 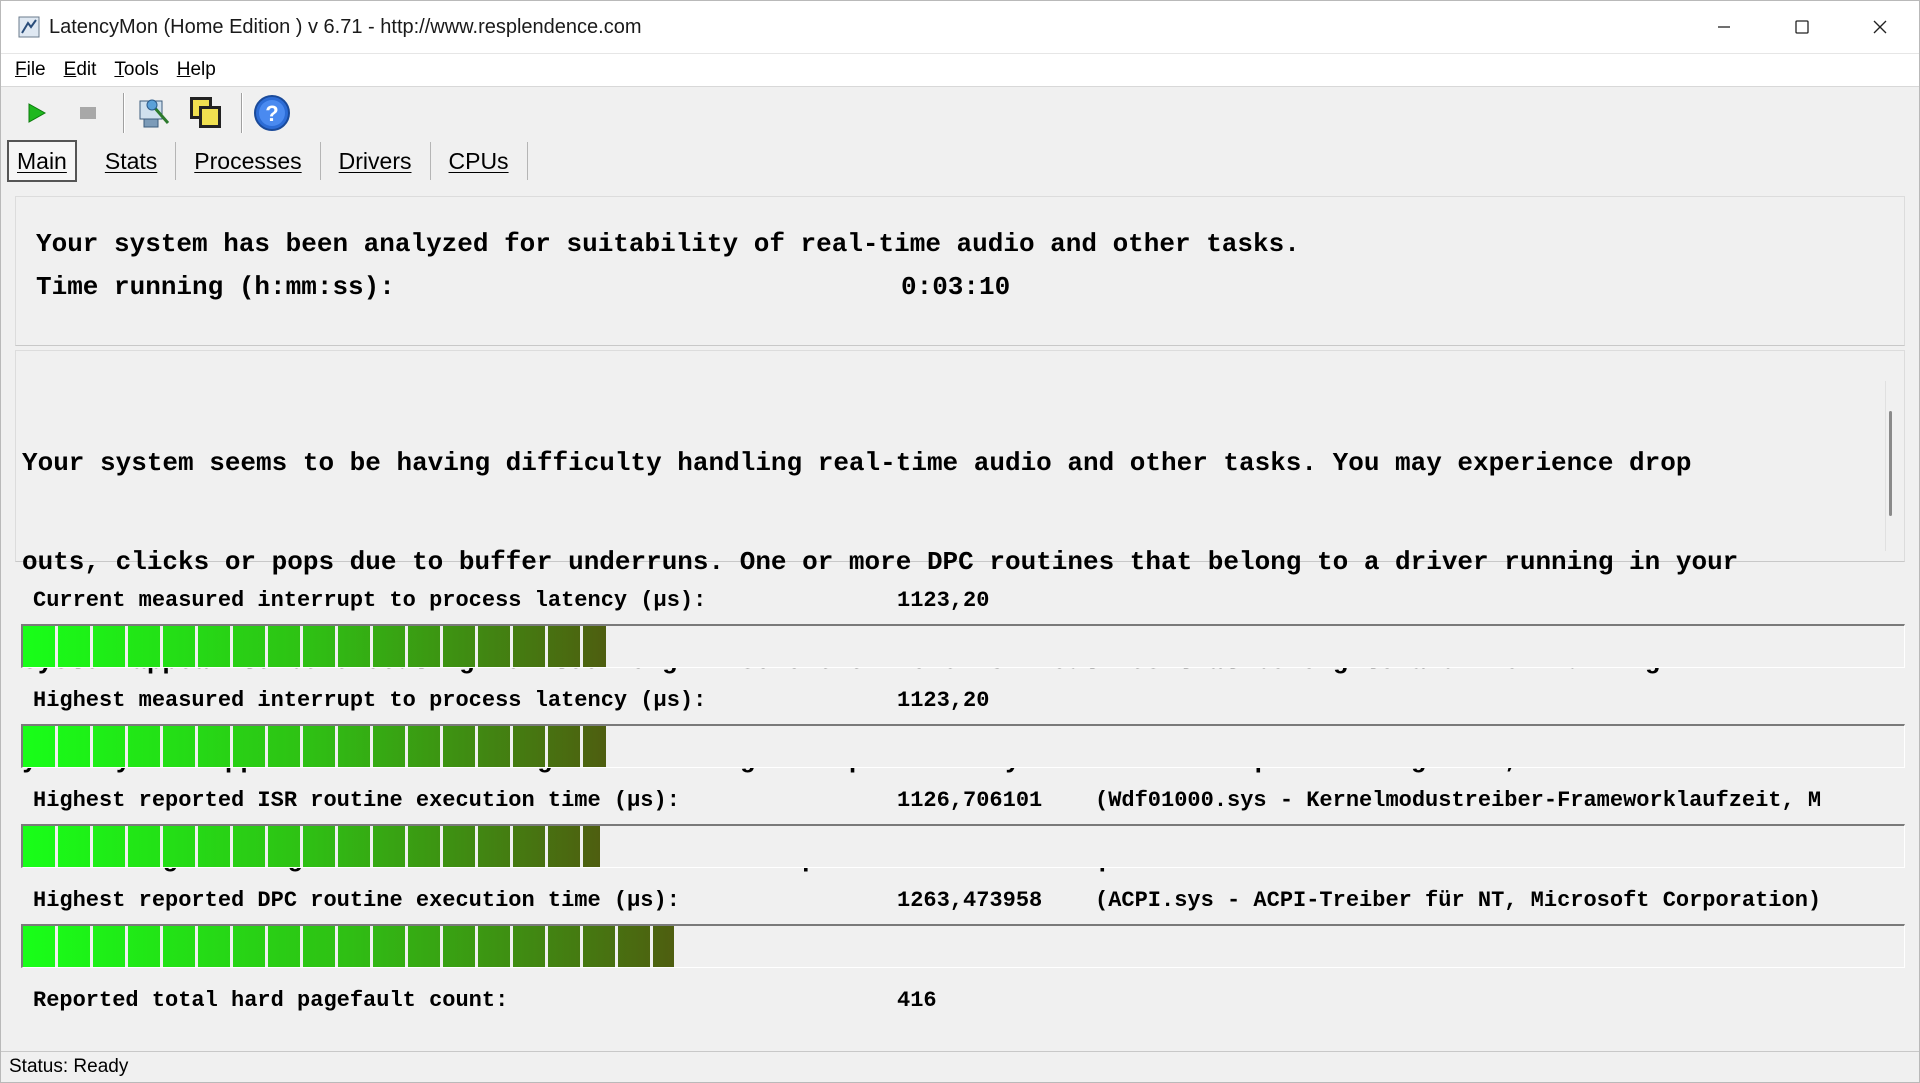 What do you see at coordinates (196, 70) in the screenshot?
I see `menu-help: Help` at bounding box center [196, 70].